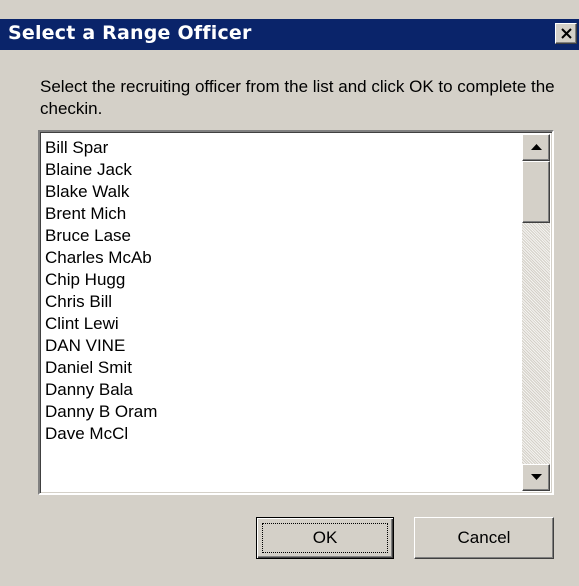 The image size is (579, 586). Describe the element at coordinates (282, 148) in the screenshot. I see `list-item: Bill Spar` at that location.